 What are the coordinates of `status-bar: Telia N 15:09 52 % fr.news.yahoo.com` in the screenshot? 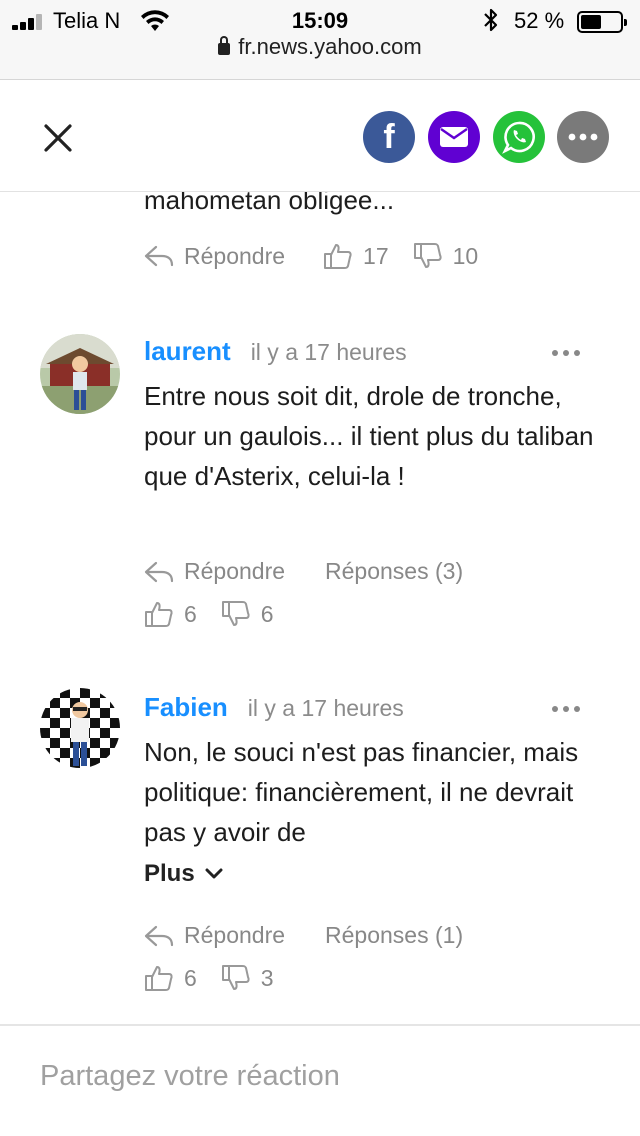 It's located at (320, 40).